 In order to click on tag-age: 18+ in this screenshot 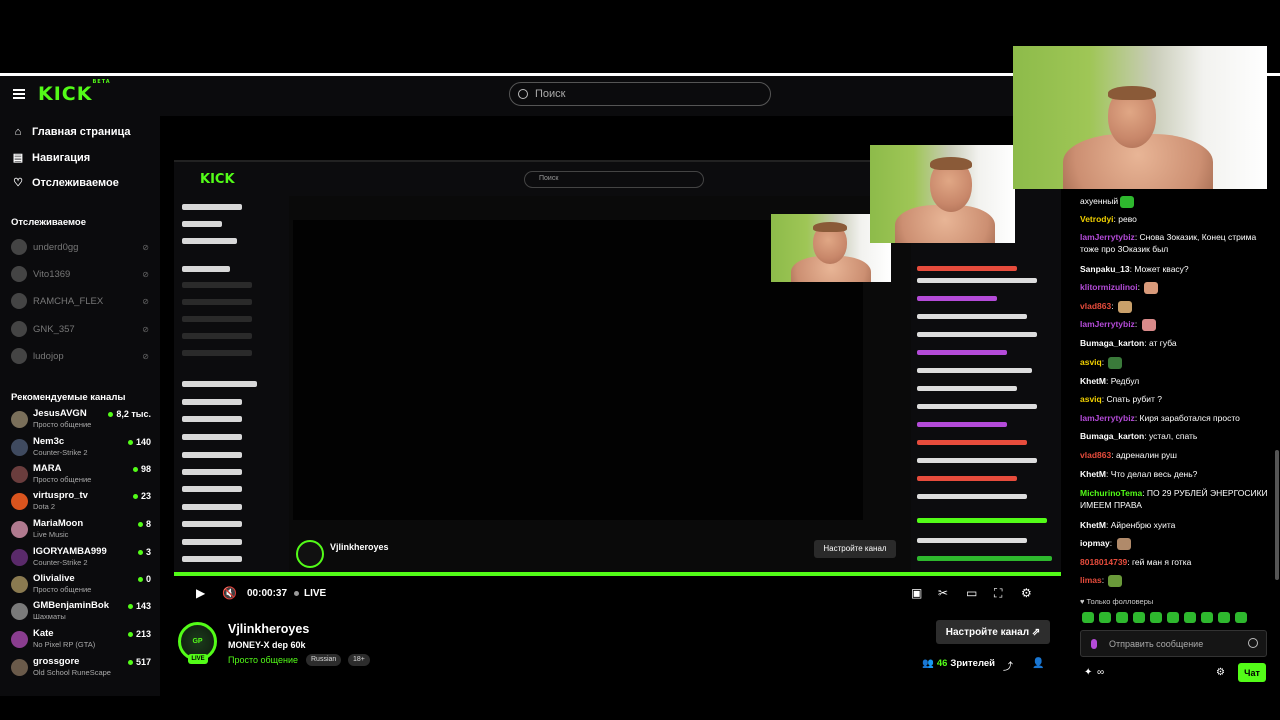, I will do `click(359, 660)`.